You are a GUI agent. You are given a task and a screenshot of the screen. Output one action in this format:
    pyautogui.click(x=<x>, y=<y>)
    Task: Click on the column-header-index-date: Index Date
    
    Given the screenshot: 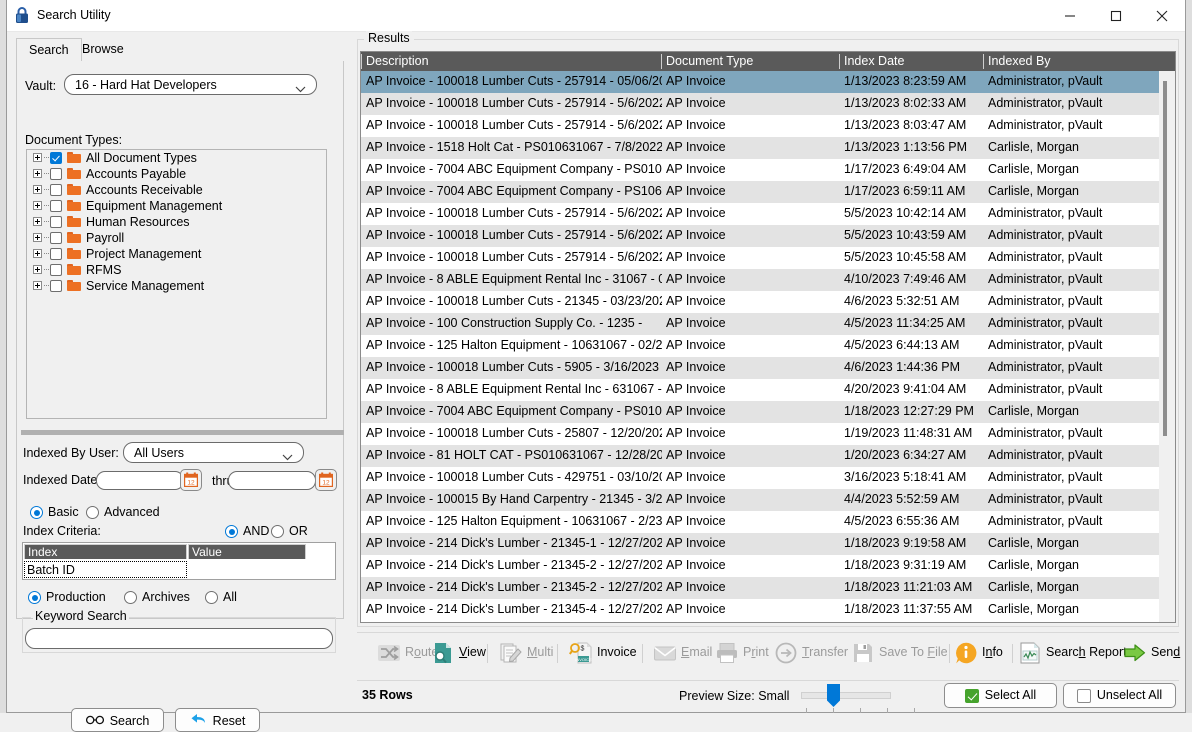 What is the action you would take?
    pyautogui.click(x=911, y=61)
    